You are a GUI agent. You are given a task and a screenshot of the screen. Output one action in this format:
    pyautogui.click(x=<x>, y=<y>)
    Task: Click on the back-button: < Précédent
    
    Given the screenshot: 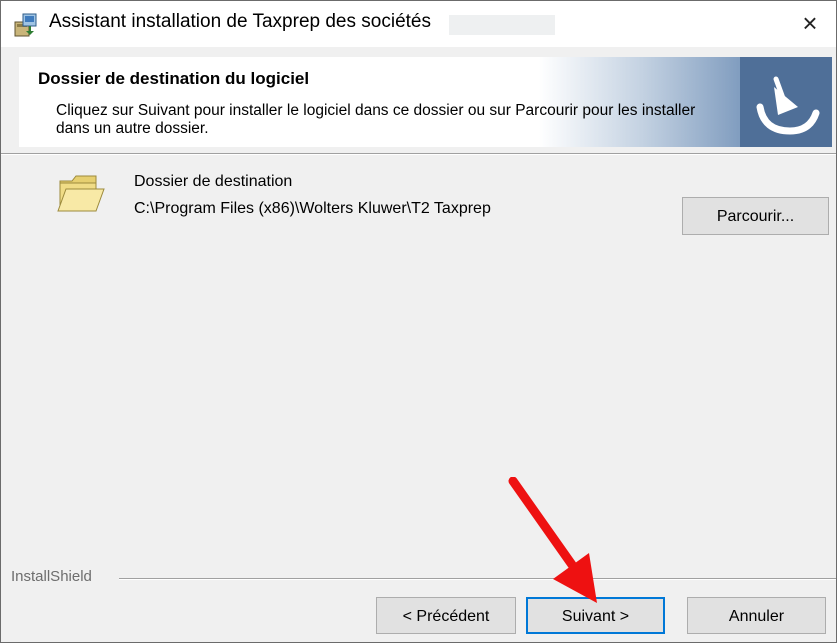 What is the action you would take?
    pyautogui.click(x=446, y=615)
    